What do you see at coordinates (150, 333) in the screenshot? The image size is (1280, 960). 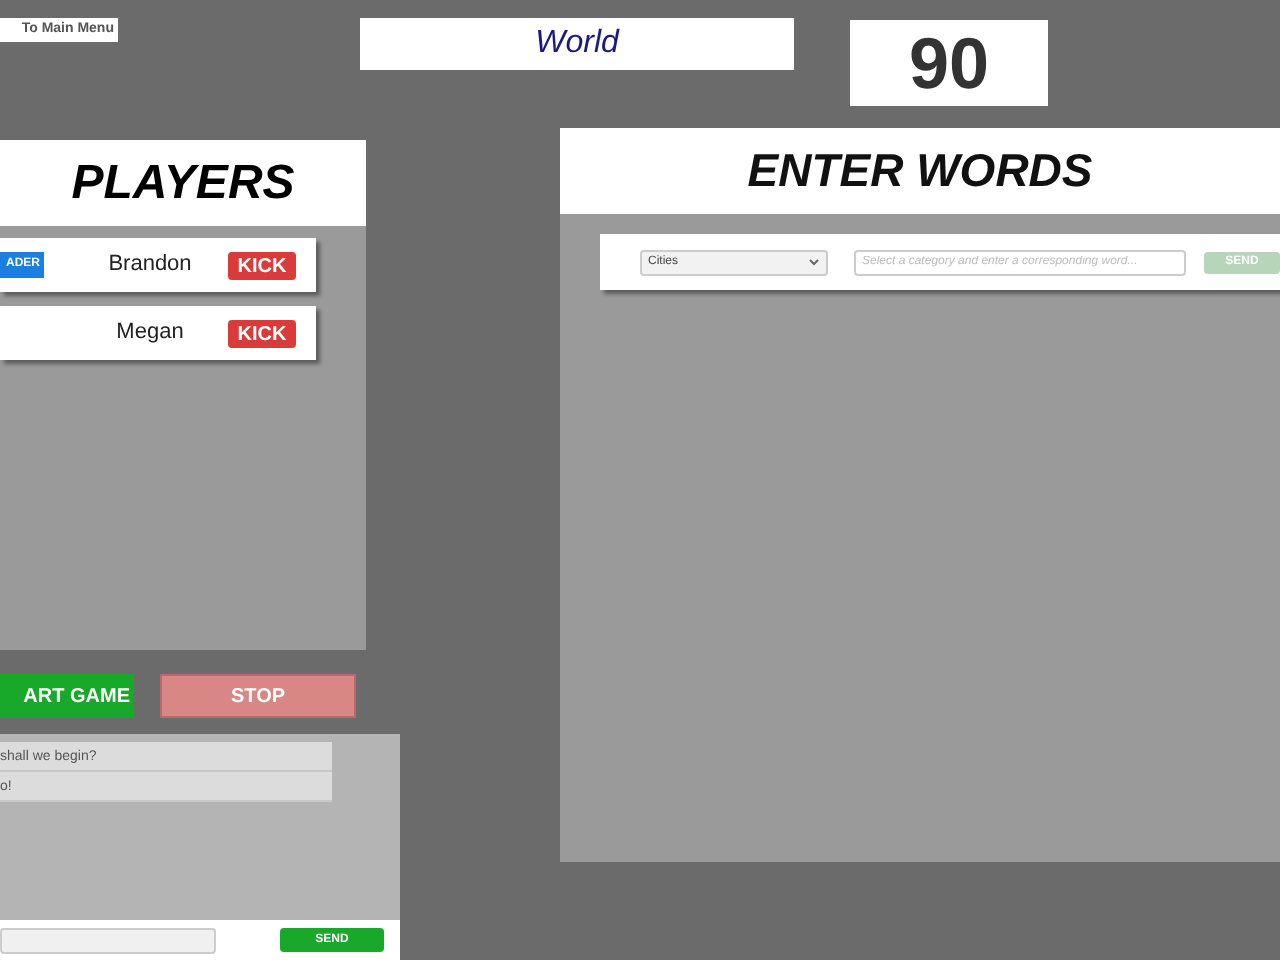 I see `player-name: Megan` at bounding box center [150, 333].